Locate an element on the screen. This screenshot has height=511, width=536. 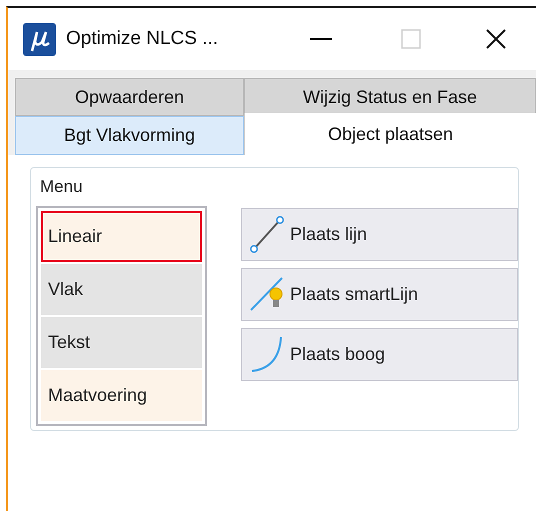
action-button: Plaats lijn is located at coordinates (379, 234).